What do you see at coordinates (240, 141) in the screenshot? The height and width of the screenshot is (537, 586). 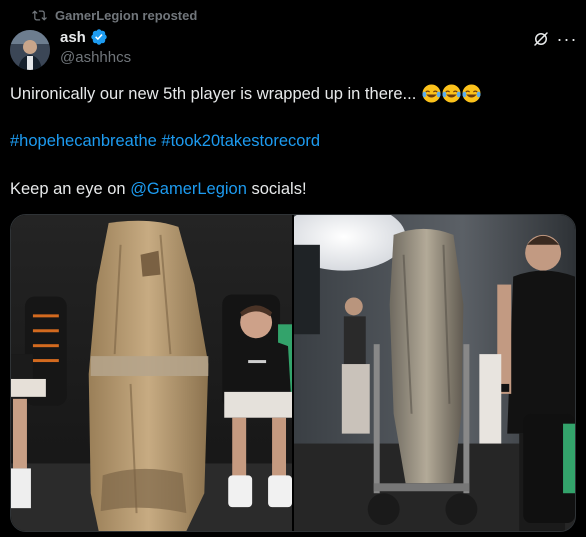 I see `hashtag-link: #took20takestorecord` at bounding box center [240, 141].